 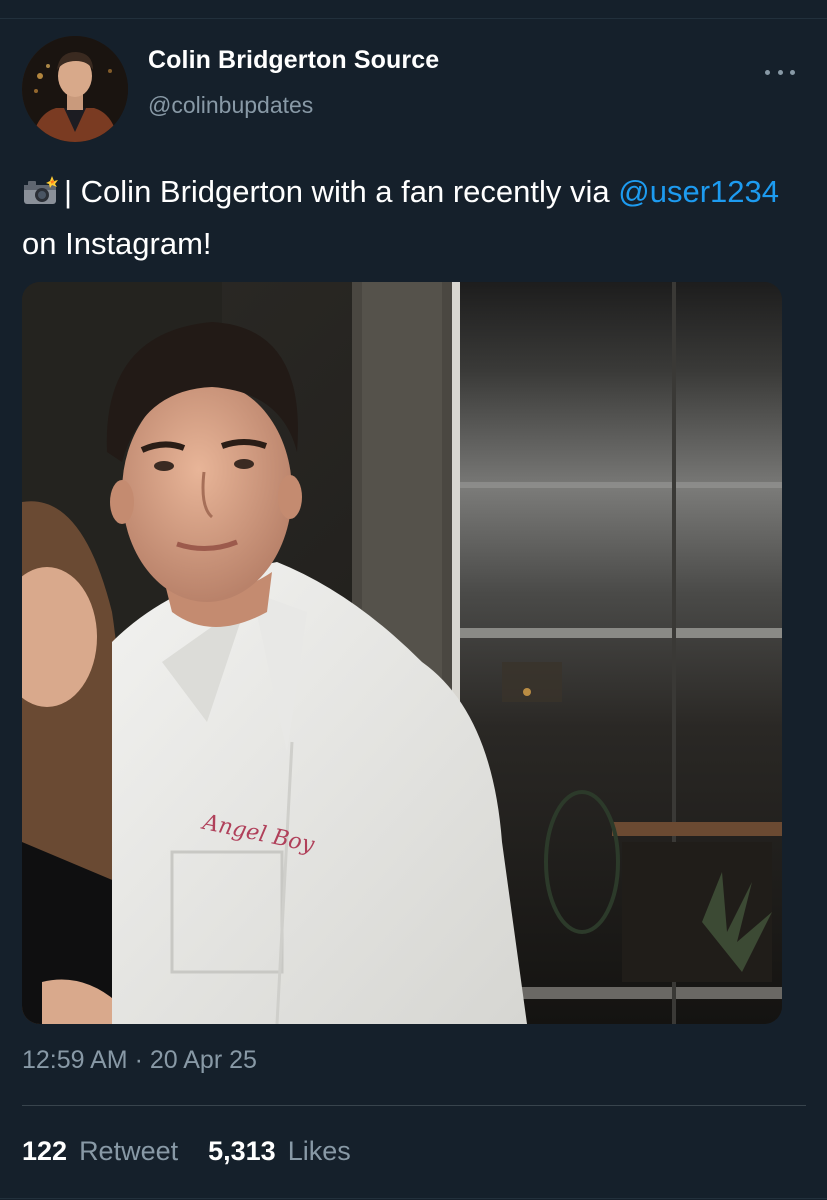 I want to click on avatar, so click(x=75, y=89).